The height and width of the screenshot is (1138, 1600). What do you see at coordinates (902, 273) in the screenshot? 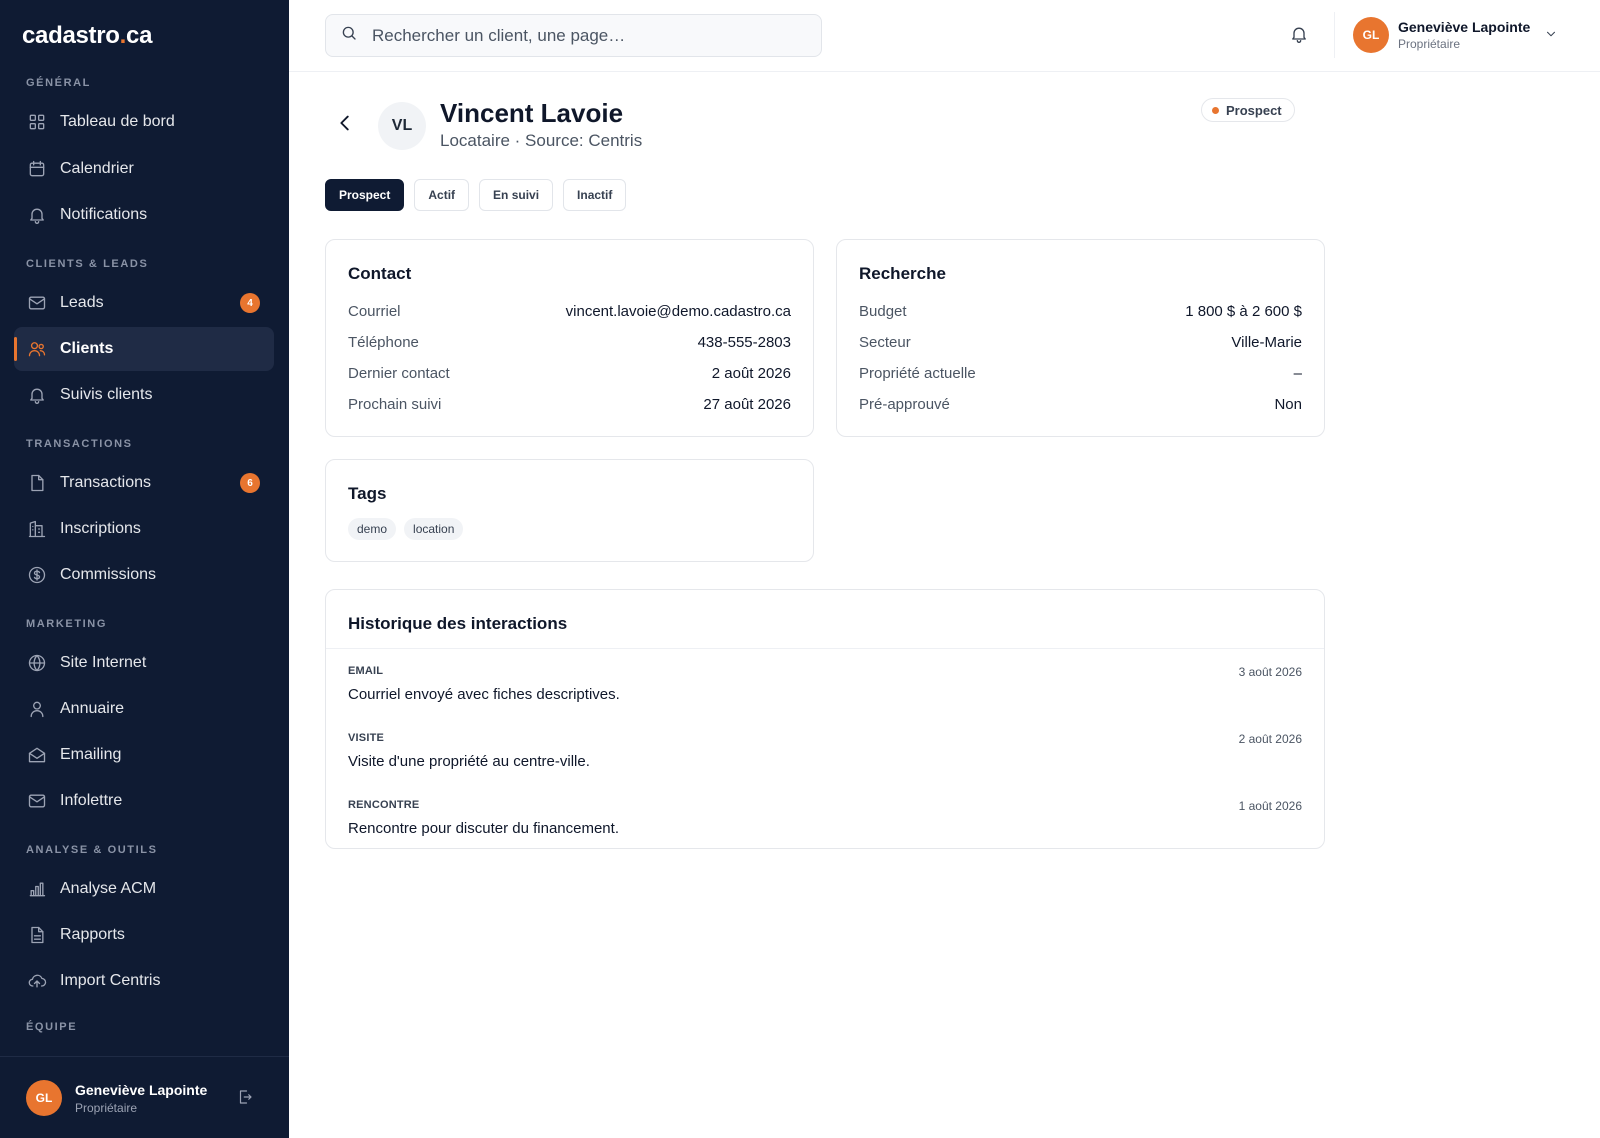
I see `recherche-card-title: Recherche` at bounding box center [902, 273].